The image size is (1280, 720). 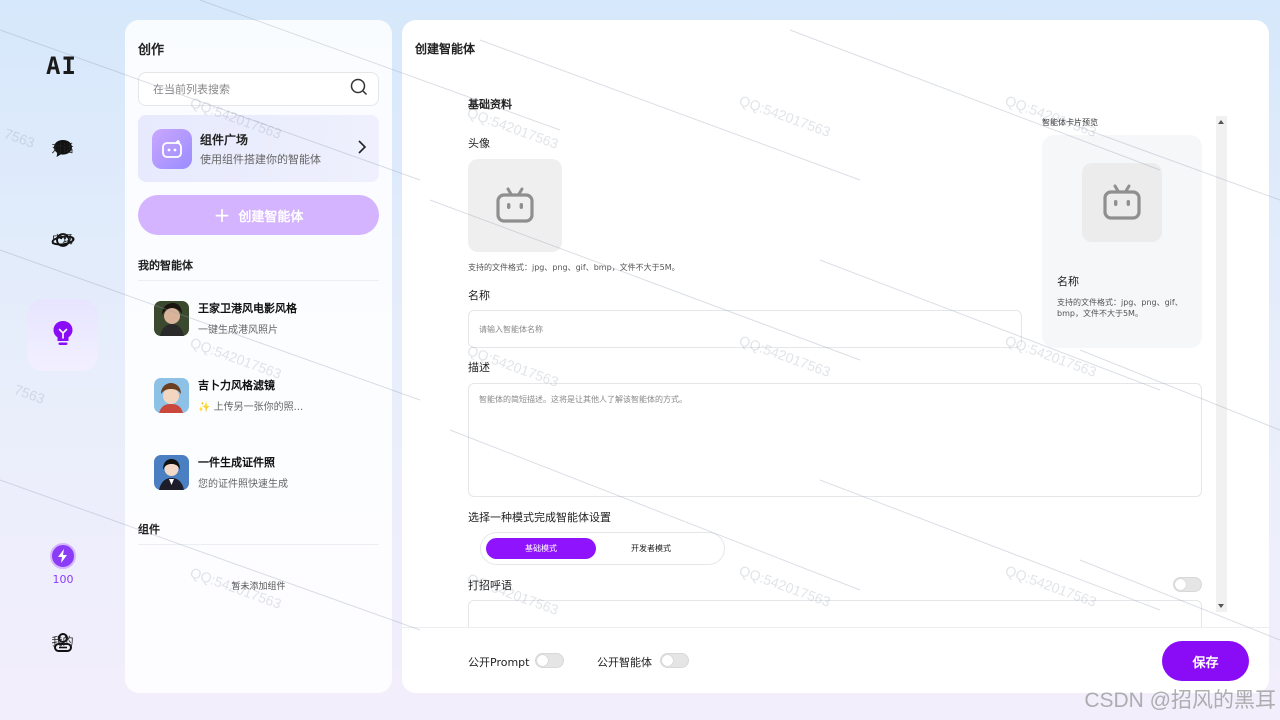 I want to click on app-logo: AI, so click(x=61, y=66).